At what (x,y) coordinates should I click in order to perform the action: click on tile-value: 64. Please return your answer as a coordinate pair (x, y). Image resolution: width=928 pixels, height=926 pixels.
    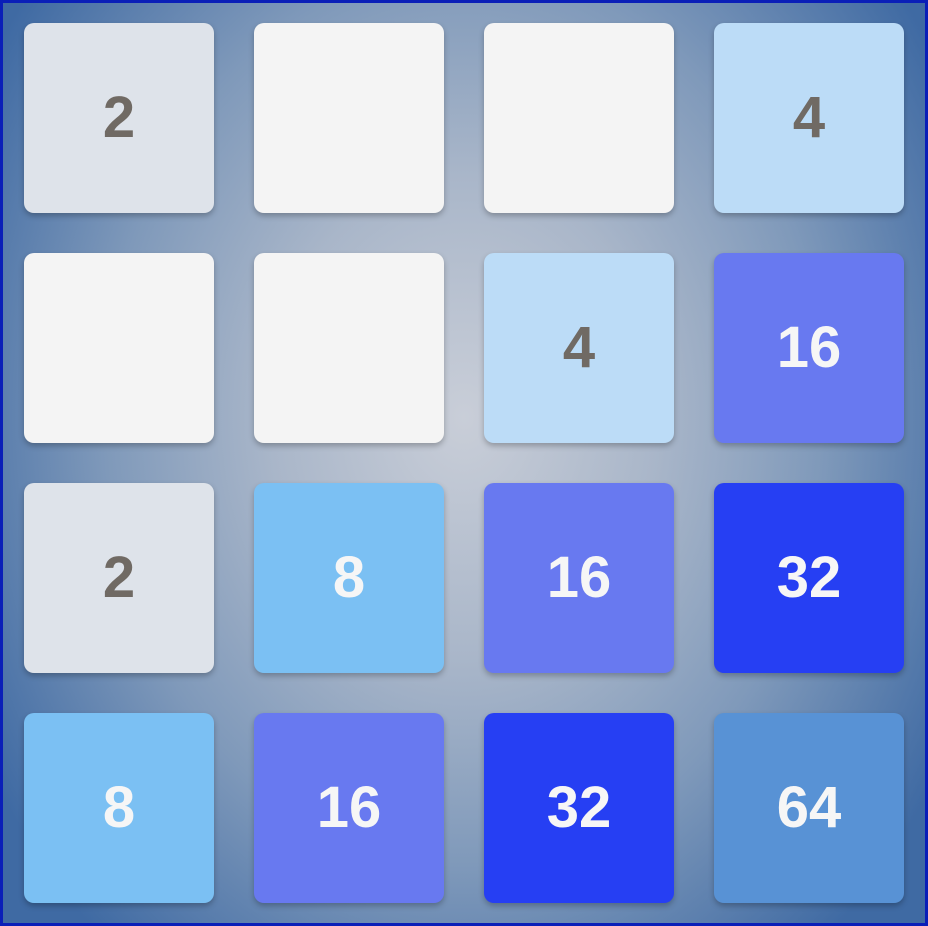
    Looking at the image, I should click on (809, 807).